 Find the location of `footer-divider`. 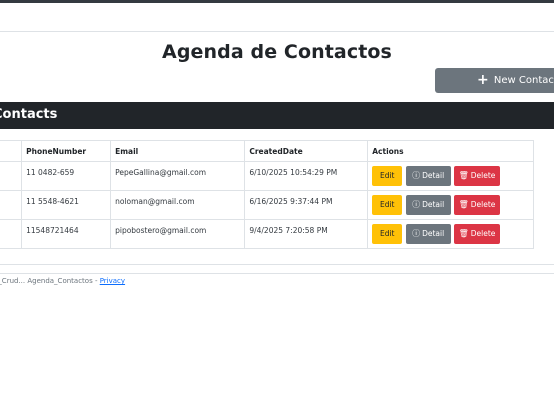

footer-divider is located at coordinates (277, 273).